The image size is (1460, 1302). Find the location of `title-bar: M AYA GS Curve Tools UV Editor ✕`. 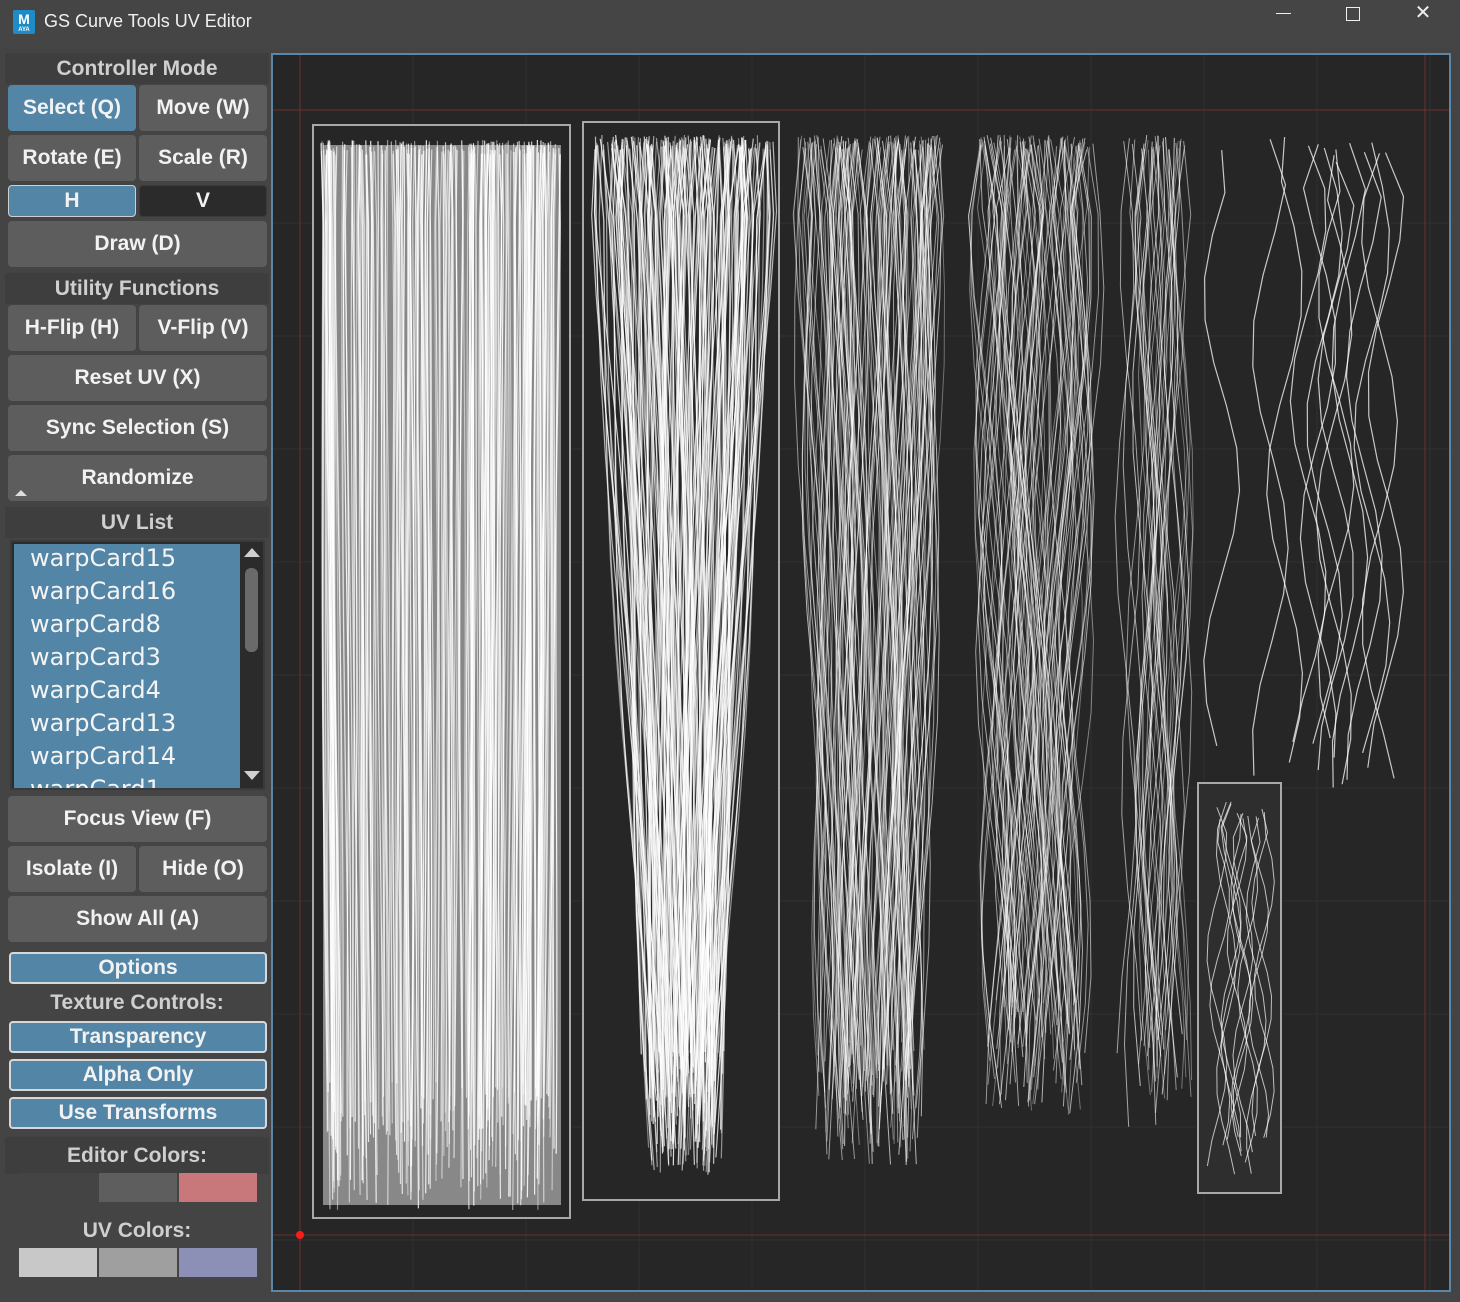

title-bar: M AYA GS Curve Tools UV Editor ✕ is located at coordinates (730, 23).